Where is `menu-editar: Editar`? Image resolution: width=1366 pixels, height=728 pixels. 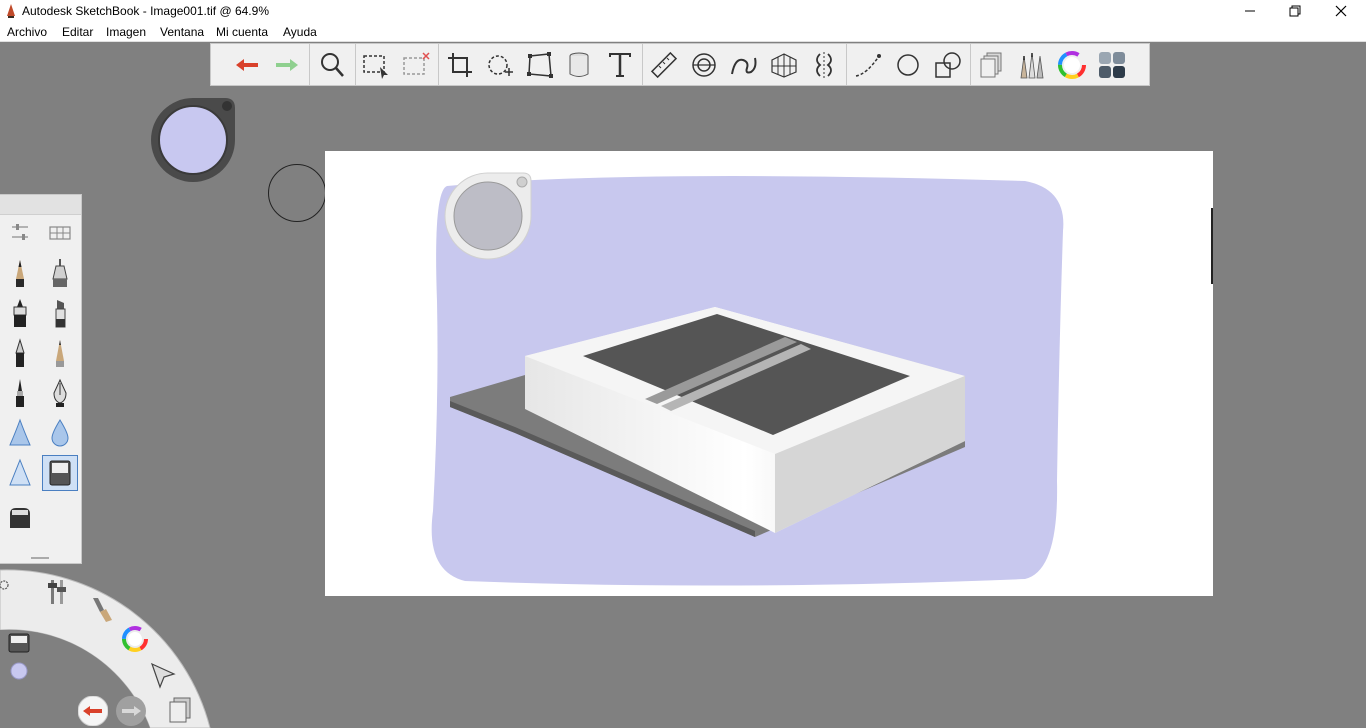
menu-editar: Editar is located at coordinates (77, 32).